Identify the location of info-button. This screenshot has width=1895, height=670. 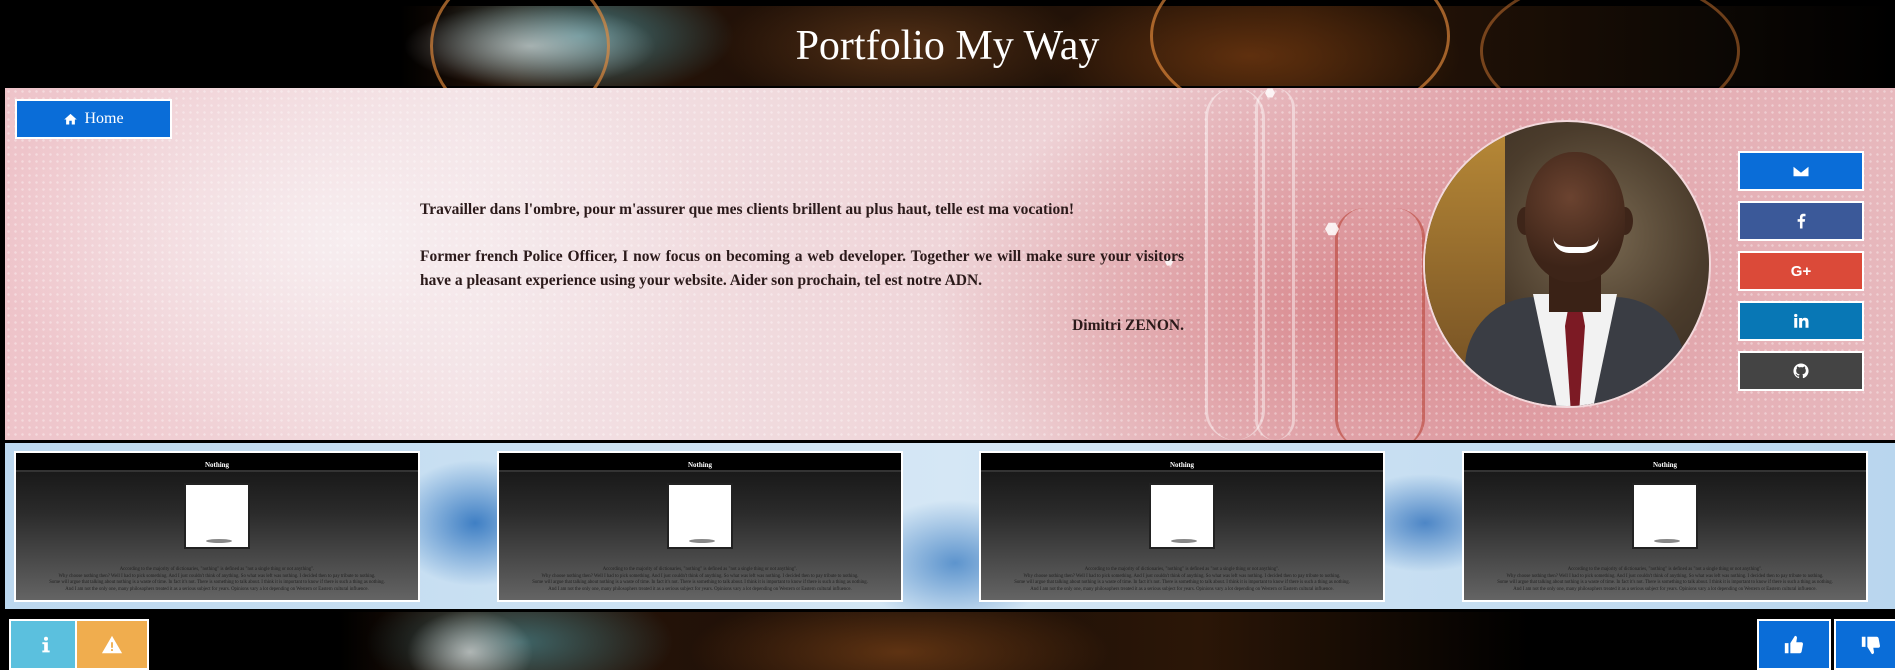
(46, 644).